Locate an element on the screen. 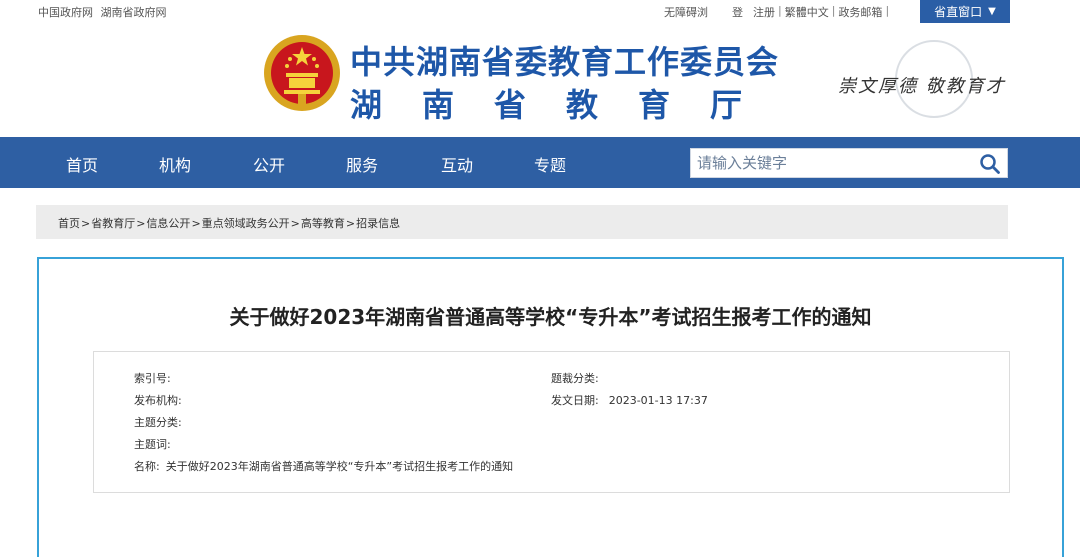 This screenshot has width=1080, height=557. nav-item-interaction: 互动 is located at coordinates (457, 164).